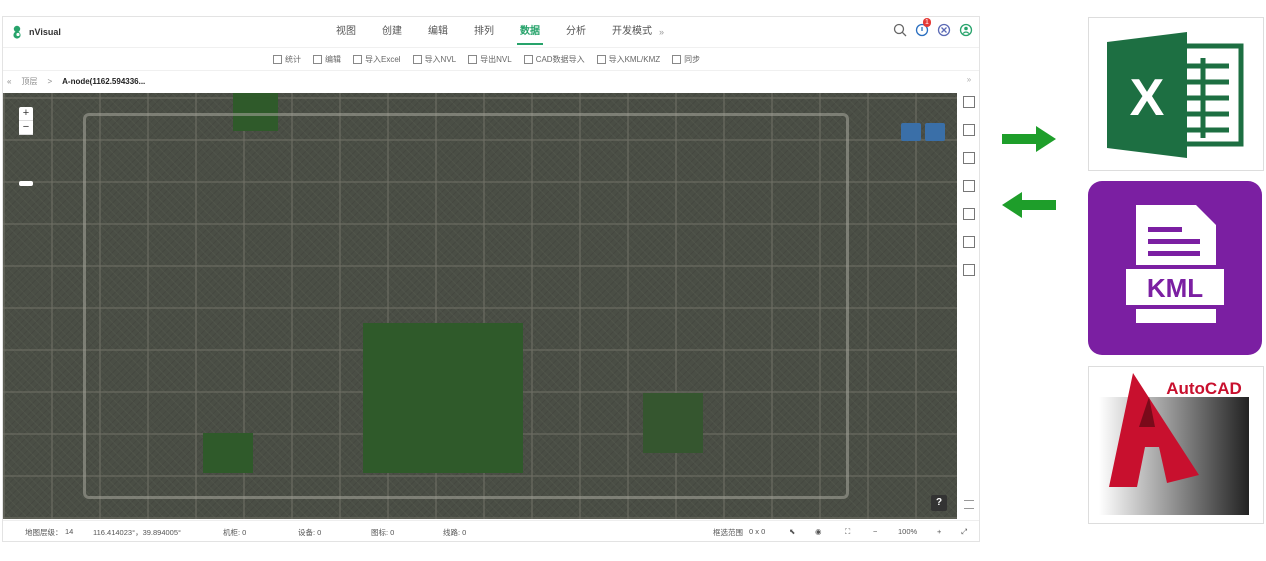 The width and height of the screenshot is (1266, 561). Describe the element at coordinates (969, 186) in the screenshot. I see `swap-icon` at that location.